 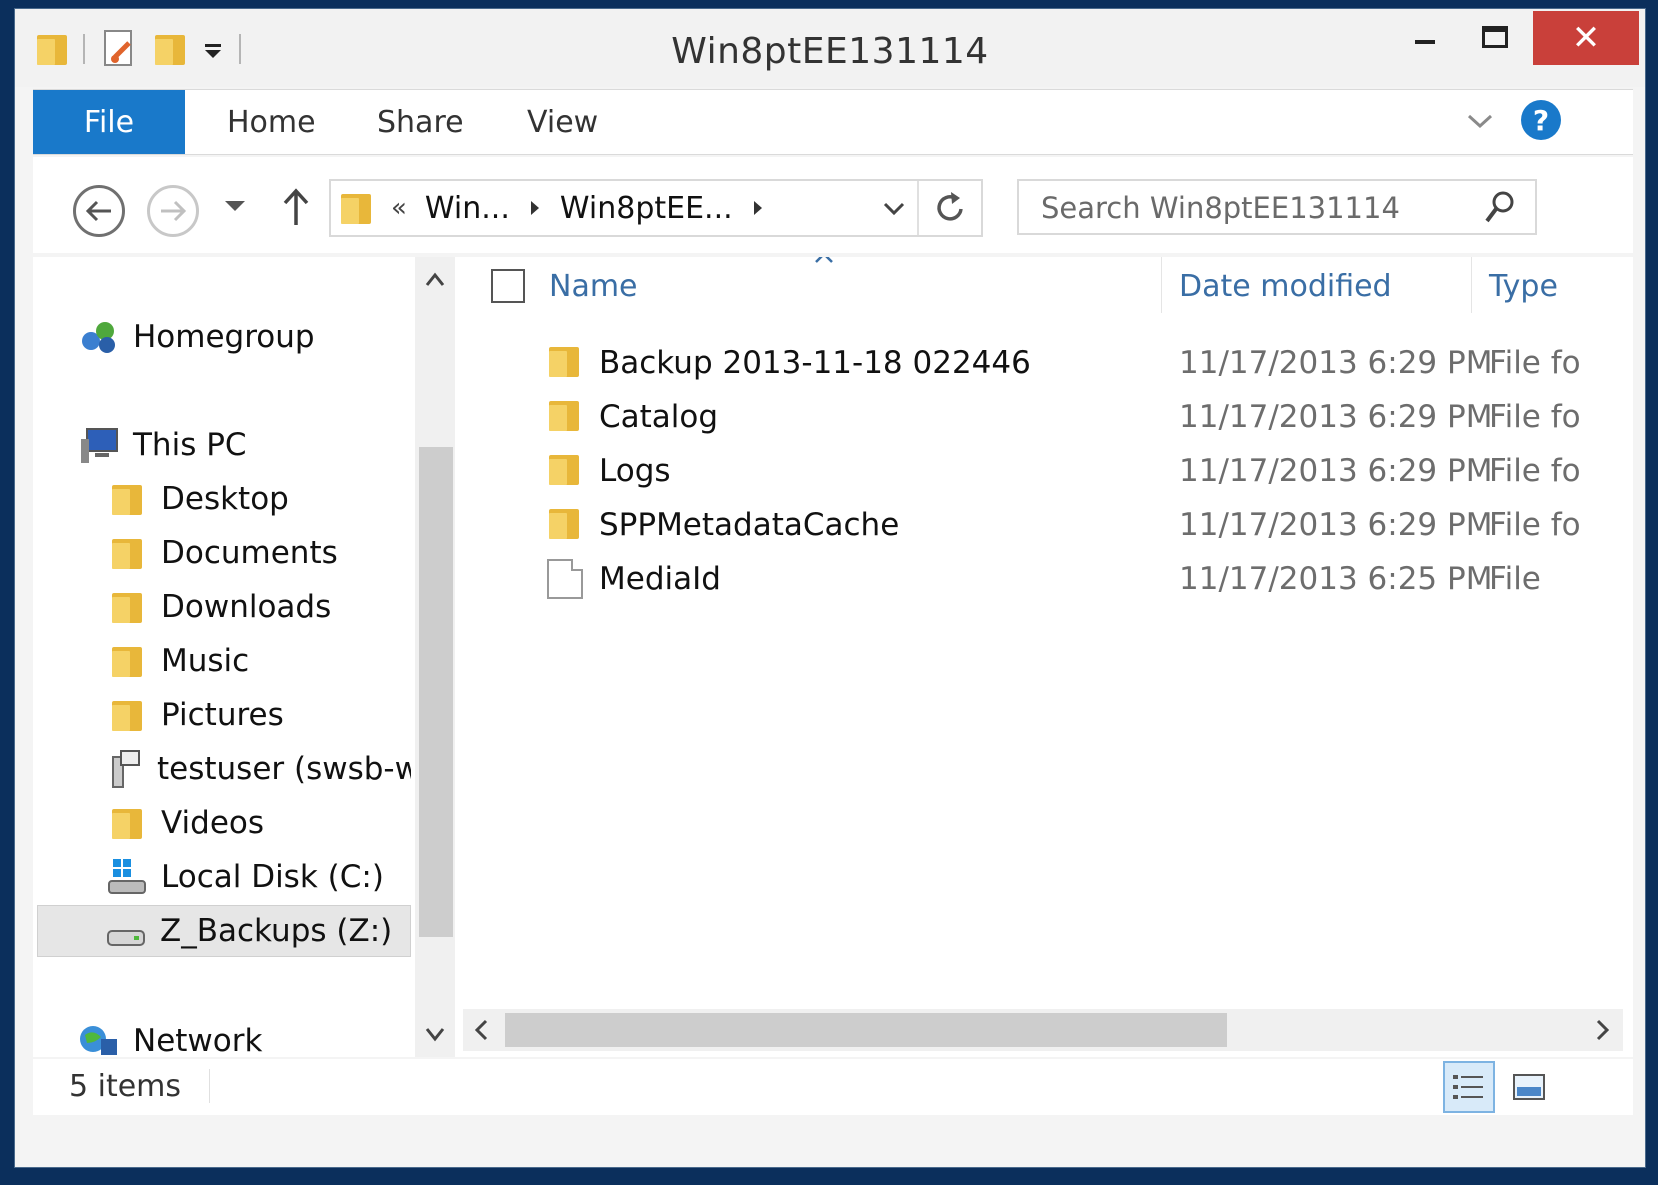 I want to click on nav-item-pictures: Pictures, so click(x=258, y=715).